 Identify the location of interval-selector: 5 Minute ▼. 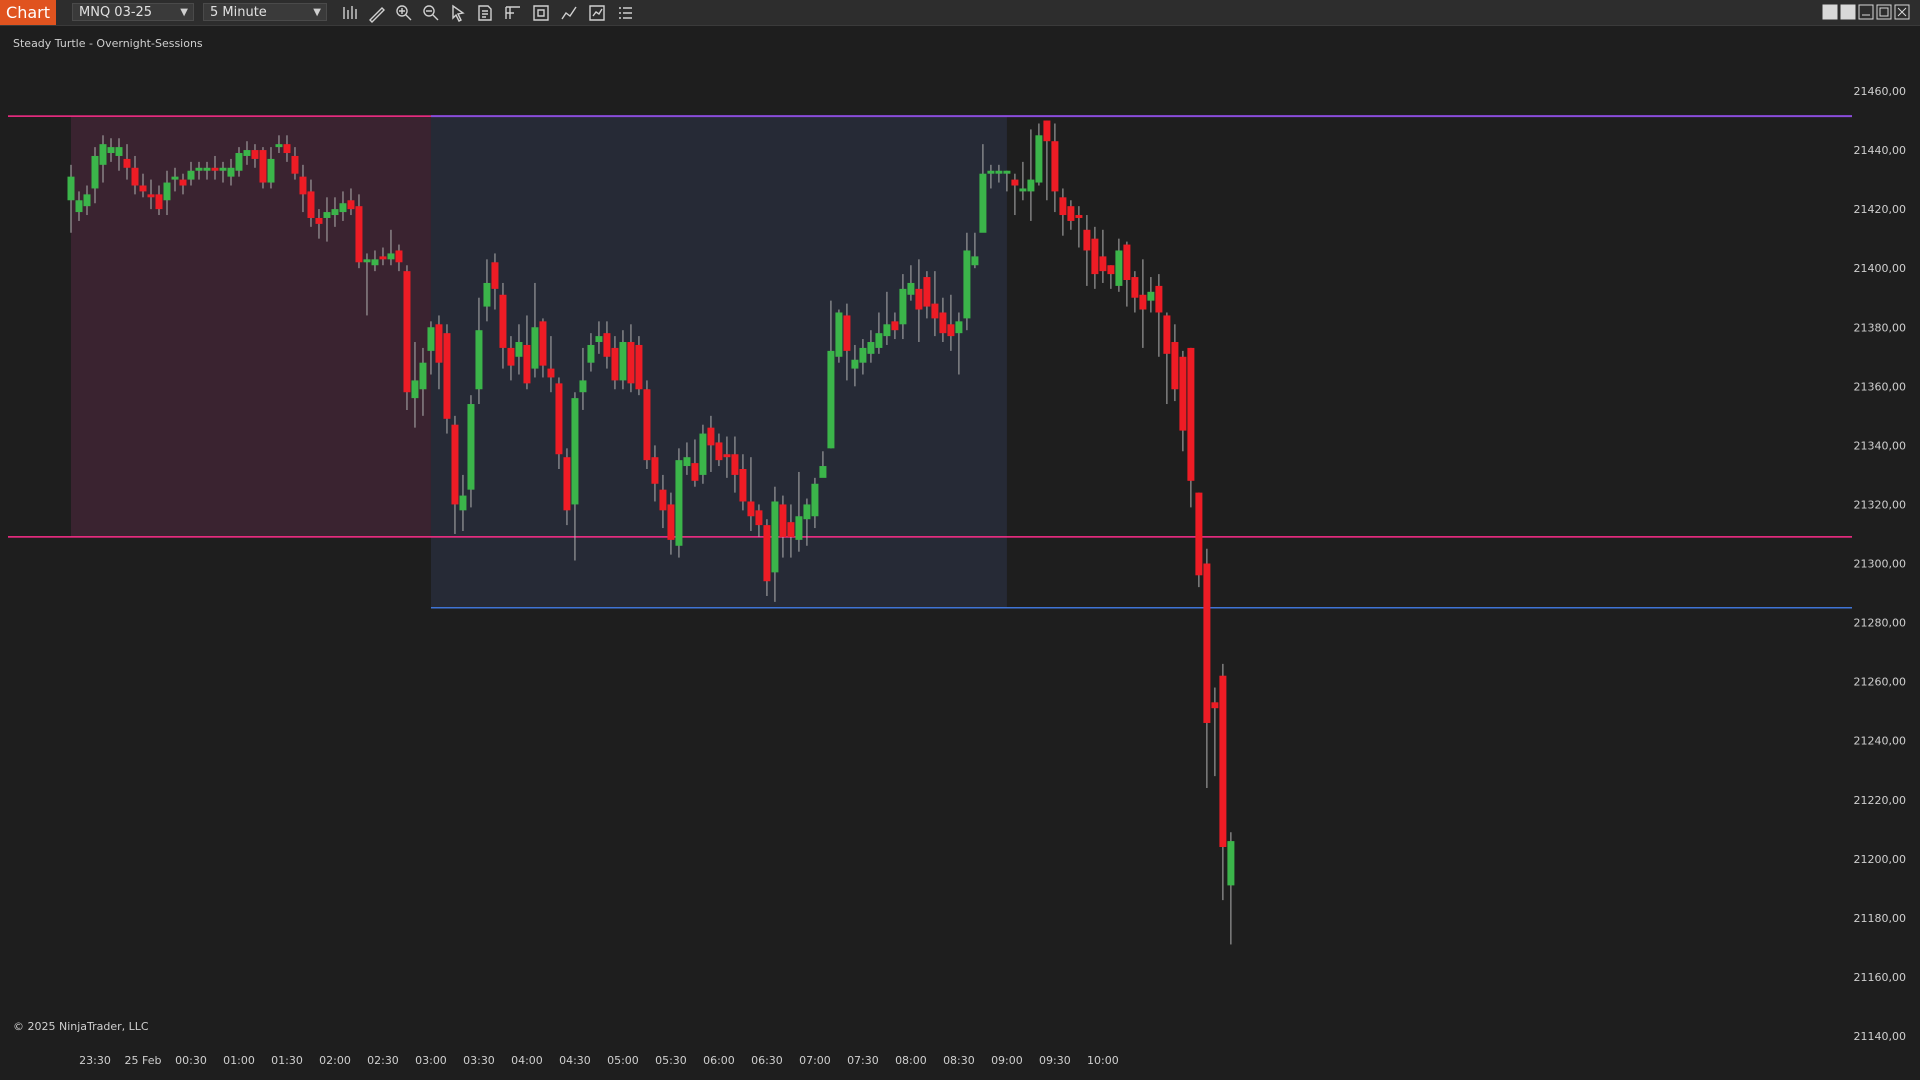
(265, 12).